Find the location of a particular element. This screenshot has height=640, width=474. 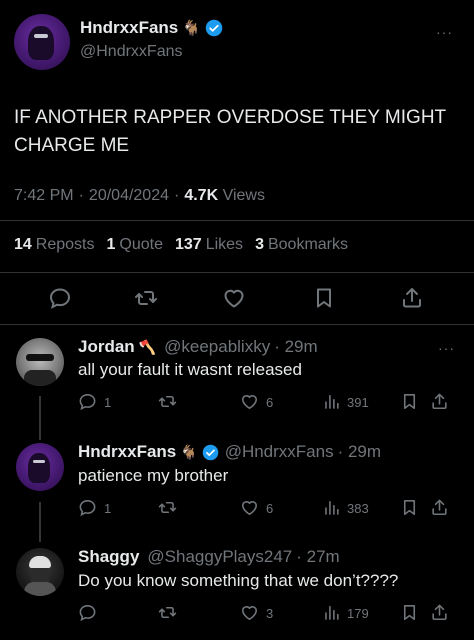

reply-author-emoji: 🪓 is located at coordinates (147, 346).